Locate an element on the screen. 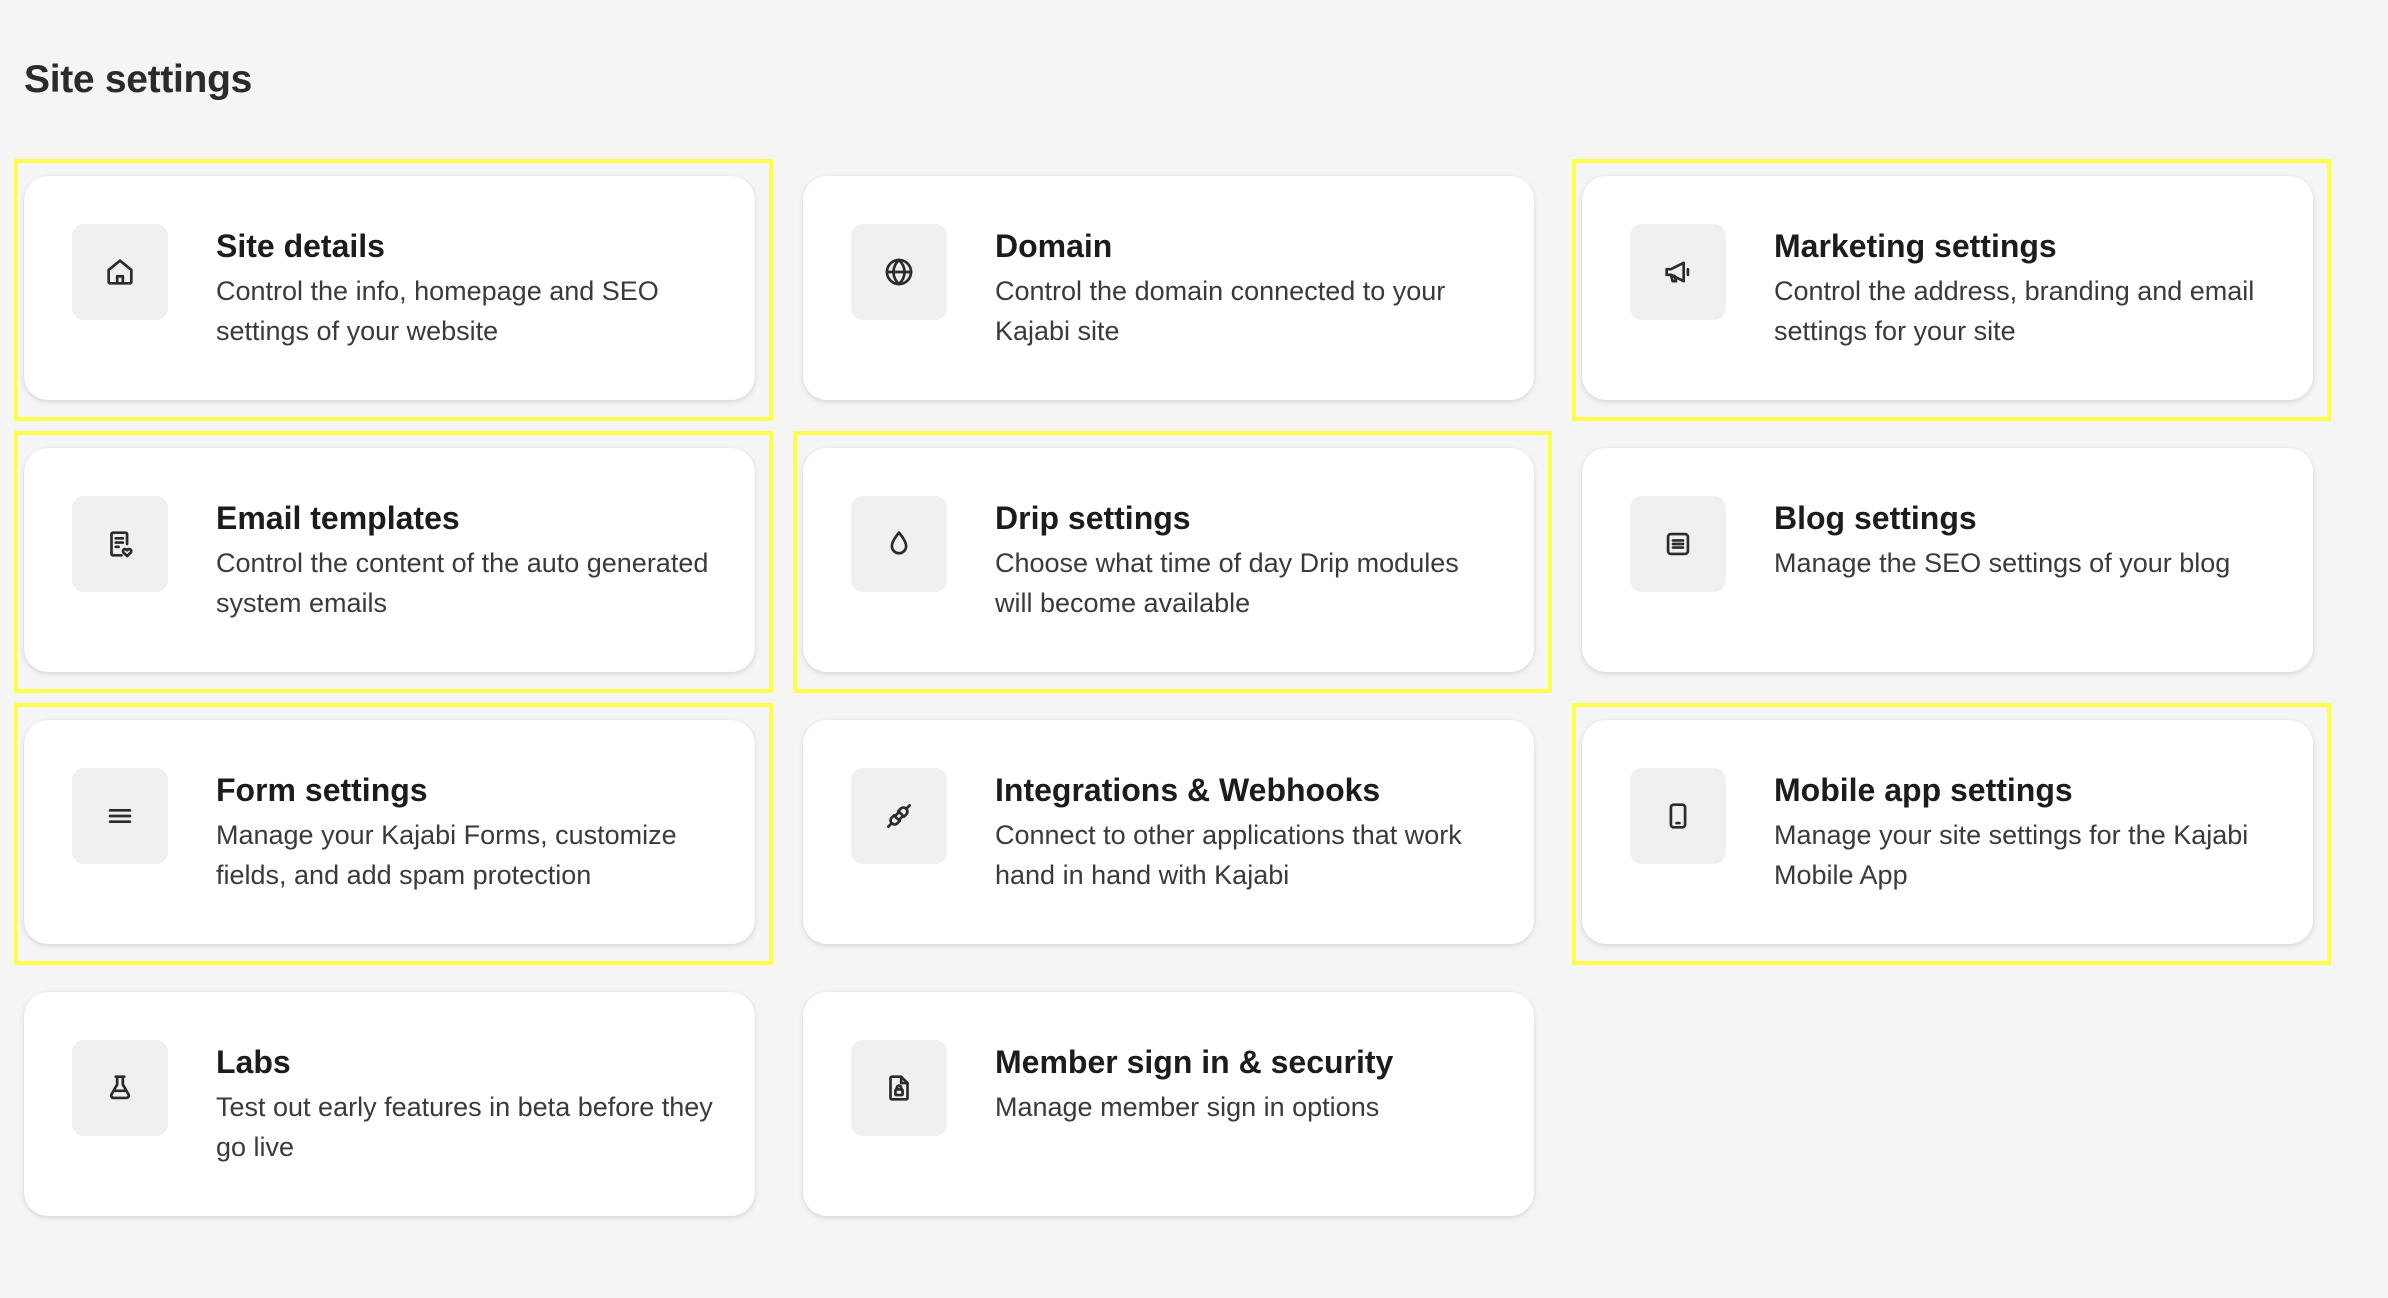 Image resolution: width=2388 pixels, height=1298 pixels. droplet-icon is located at coordinates (899, 544).